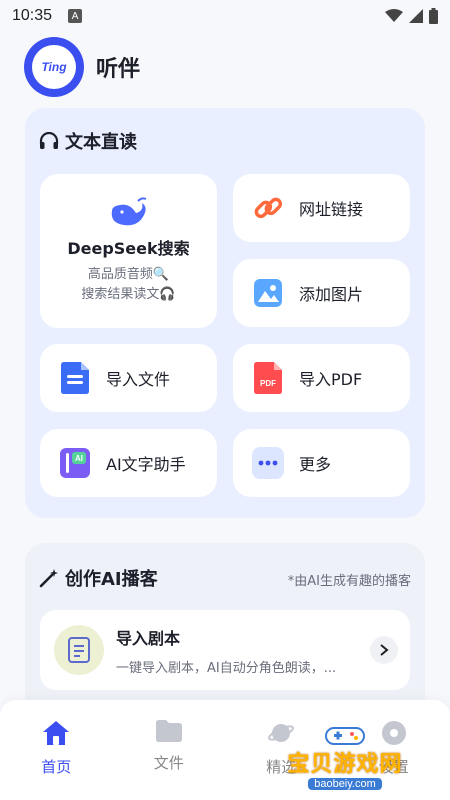  What do you see at coordinates (331, 209) in the screenshot?
I see `url-link-label: 网址链接` at bounding box center [331, 209].